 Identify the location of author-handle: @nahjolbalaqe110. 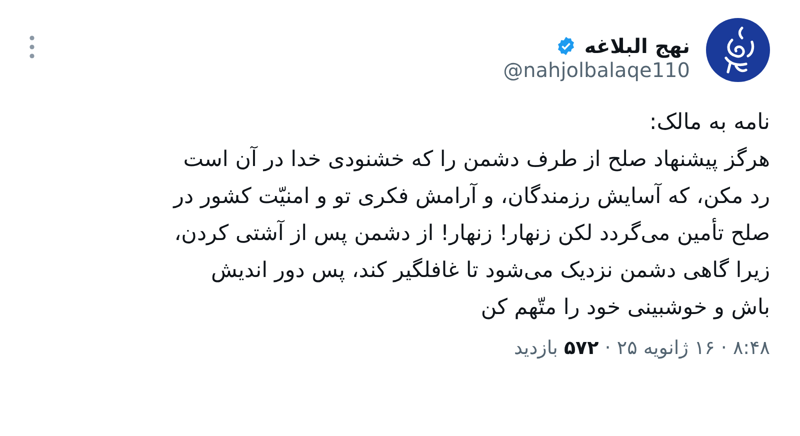
(596, 70).